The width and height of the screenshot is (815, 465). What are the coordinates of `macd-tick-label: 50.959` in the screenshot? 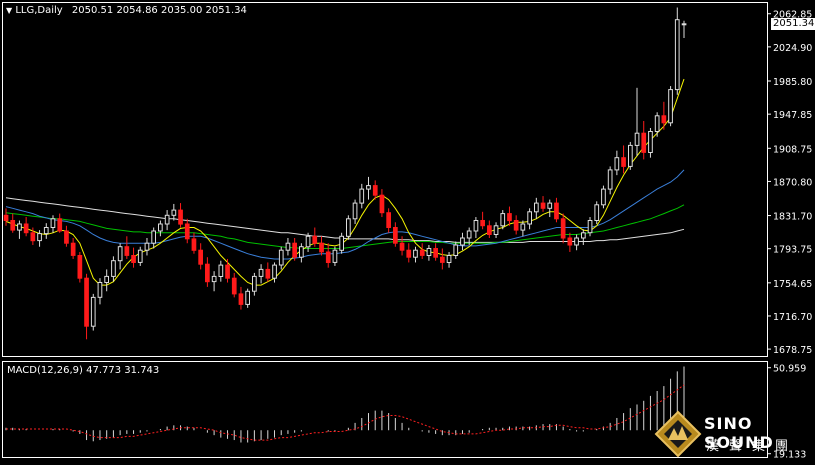 It's located at (789, 369).